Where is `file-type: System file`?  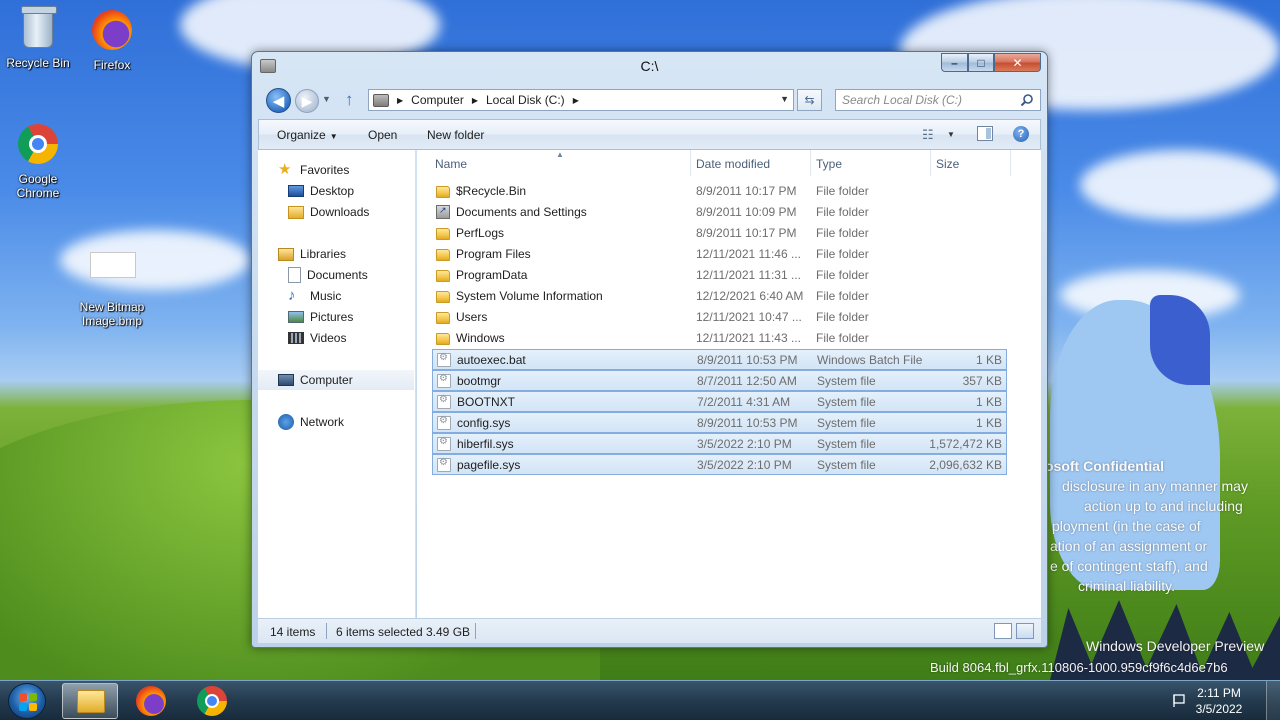
file-type: System file is located at coordinates (846, 402).